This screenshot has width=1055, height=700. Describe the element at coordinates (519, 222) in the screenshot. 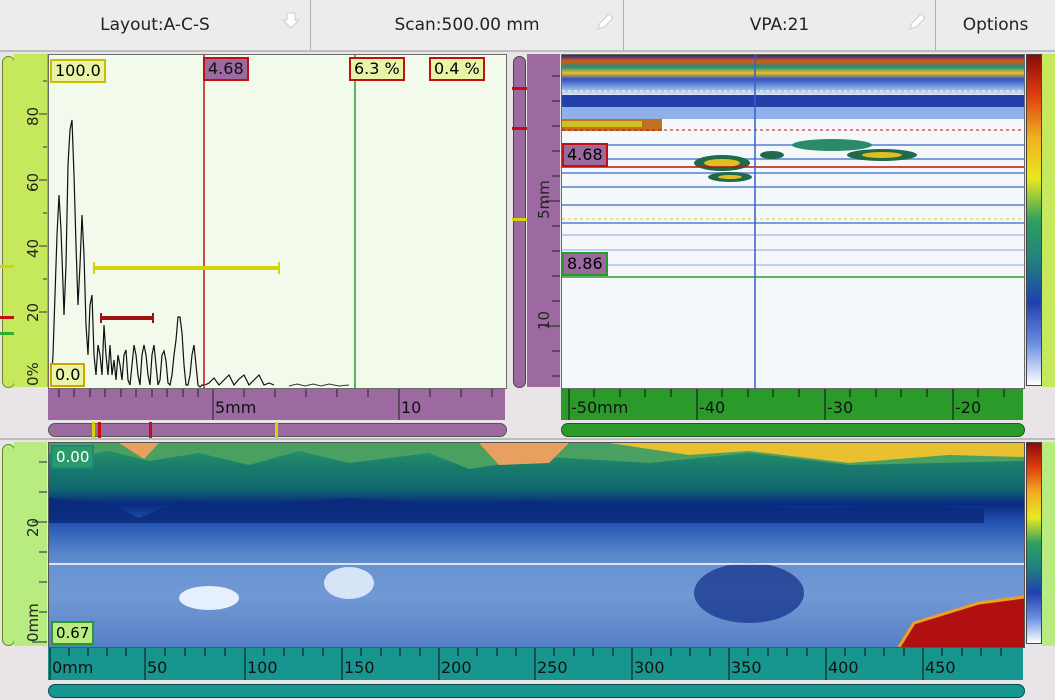

I see `sscan-left-scrollbar` at that location.